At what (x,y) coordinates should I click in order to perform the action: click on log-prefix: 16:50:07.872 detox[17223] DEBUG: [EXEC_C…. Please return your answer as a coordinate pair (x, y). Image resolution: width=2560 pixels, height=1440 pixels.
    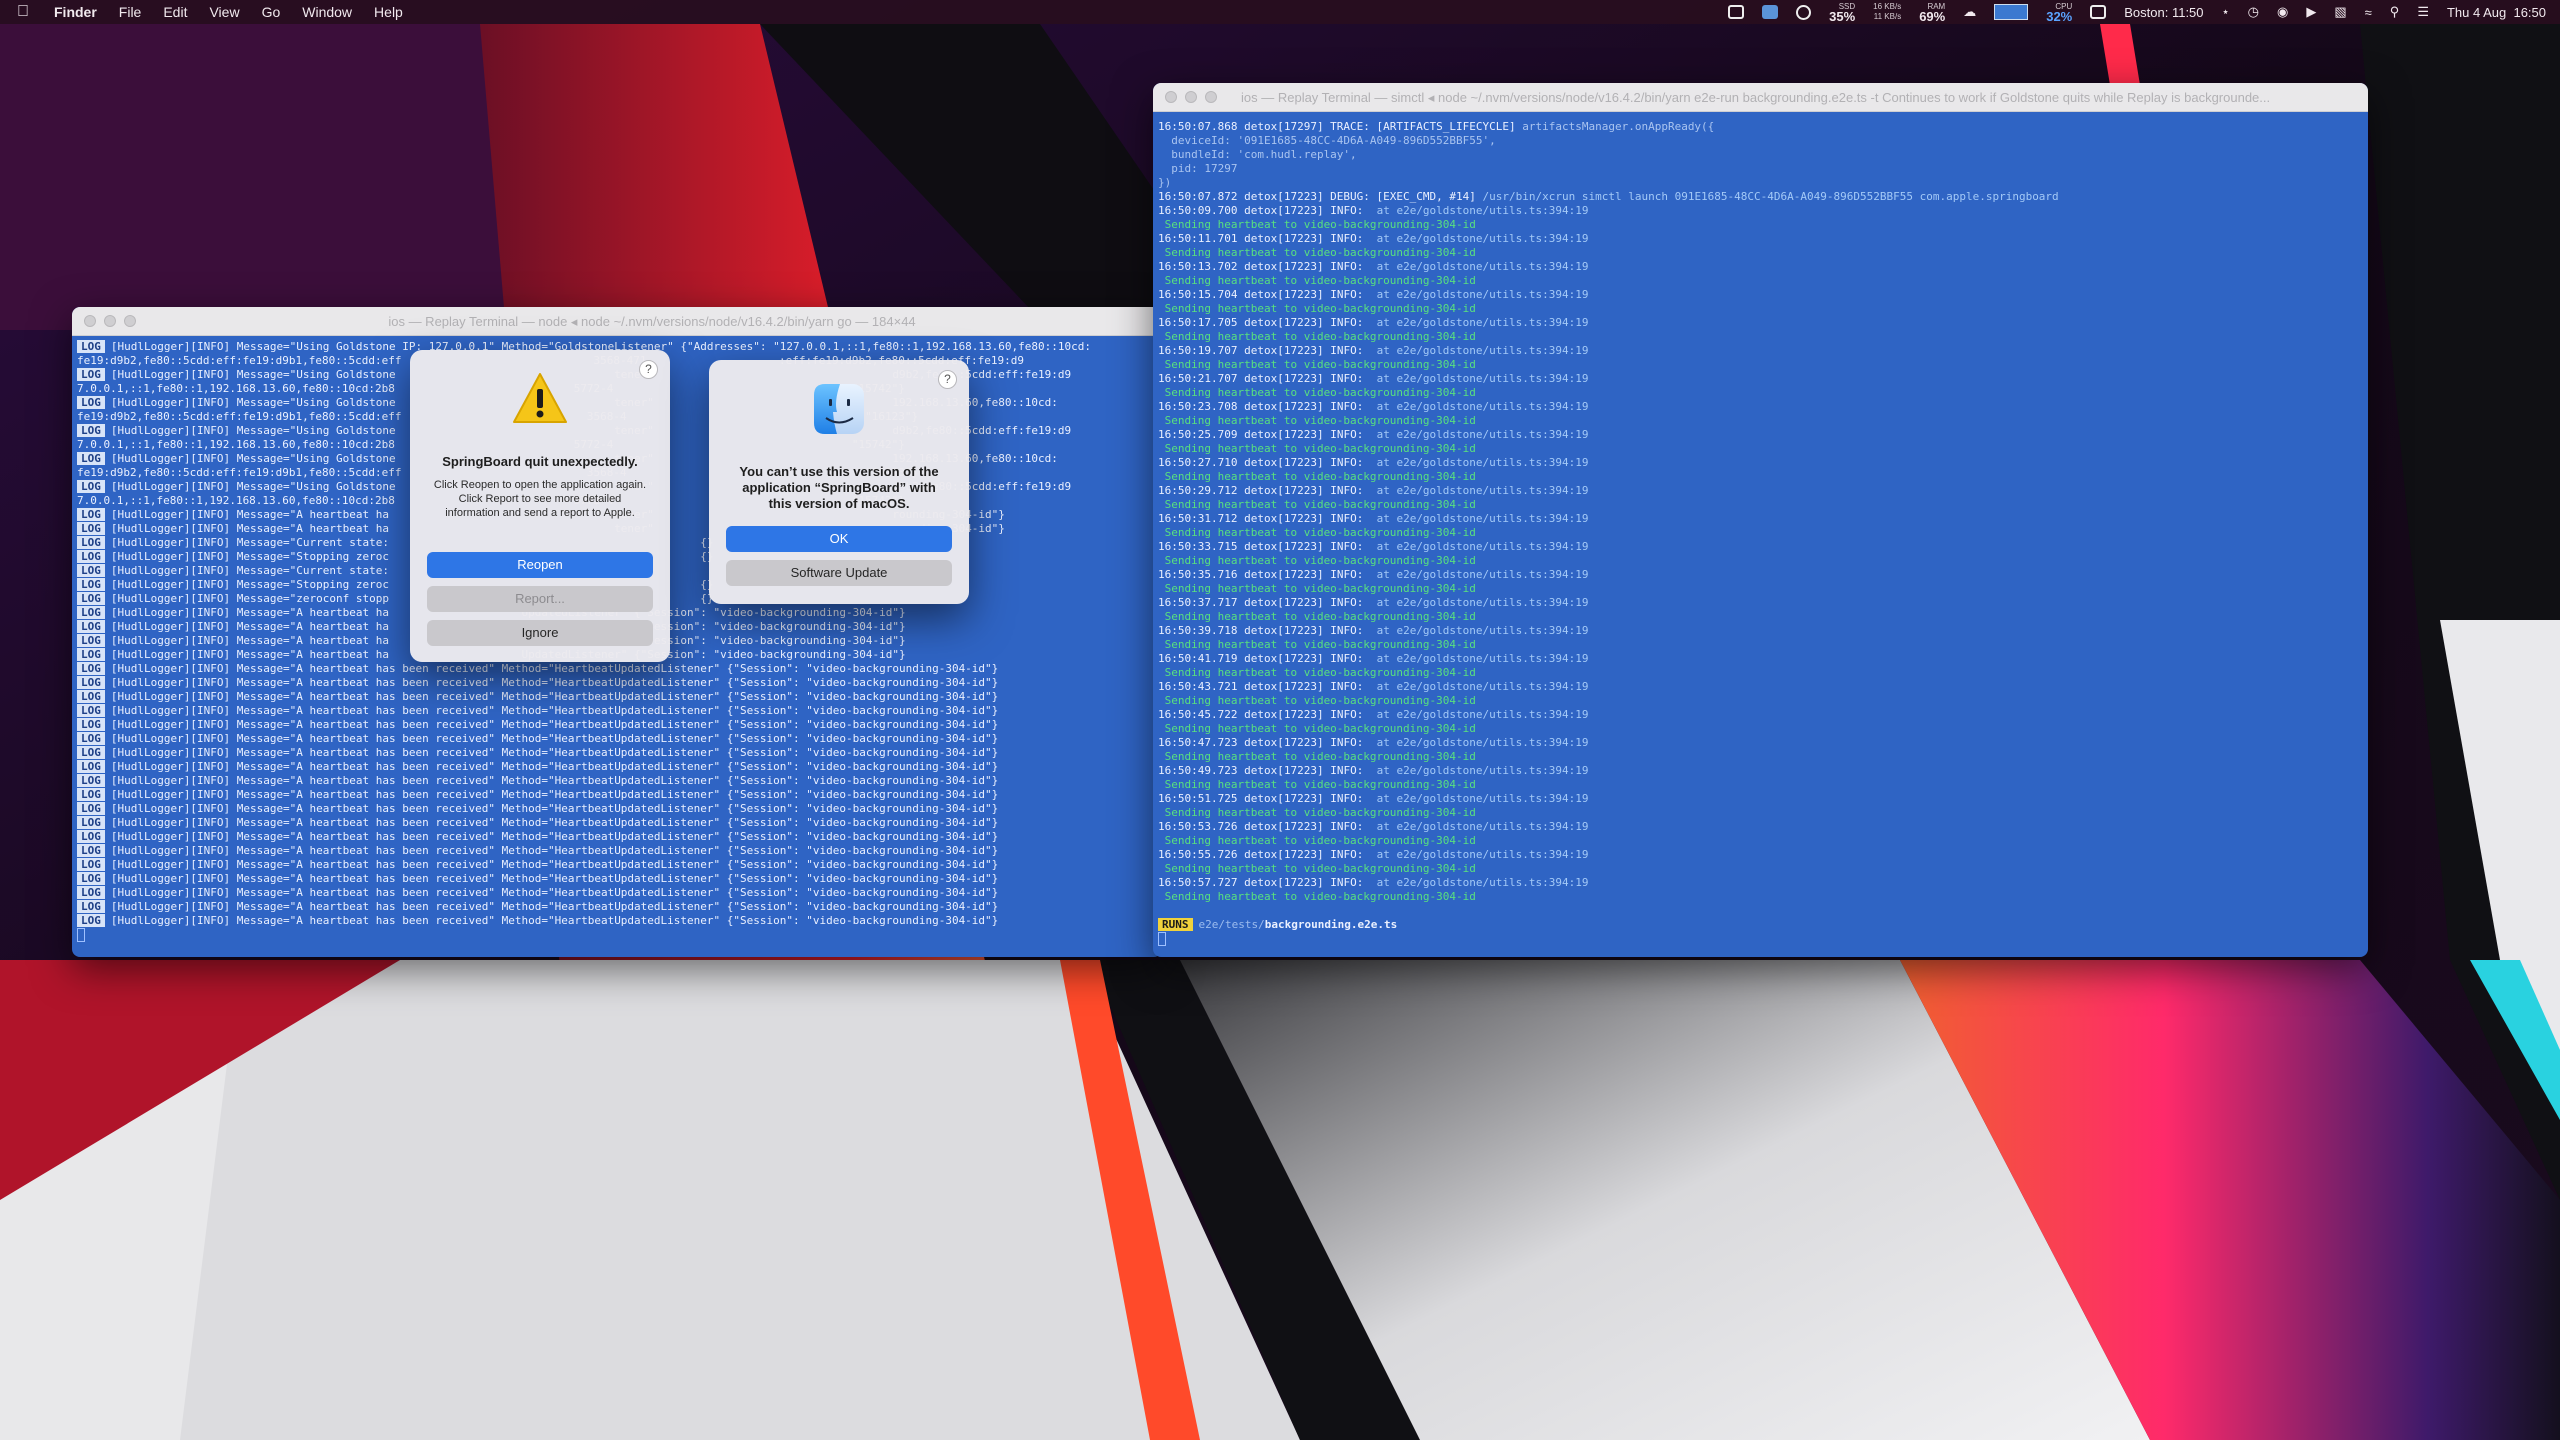
    Looking at the image, I should click on (1320, 196).